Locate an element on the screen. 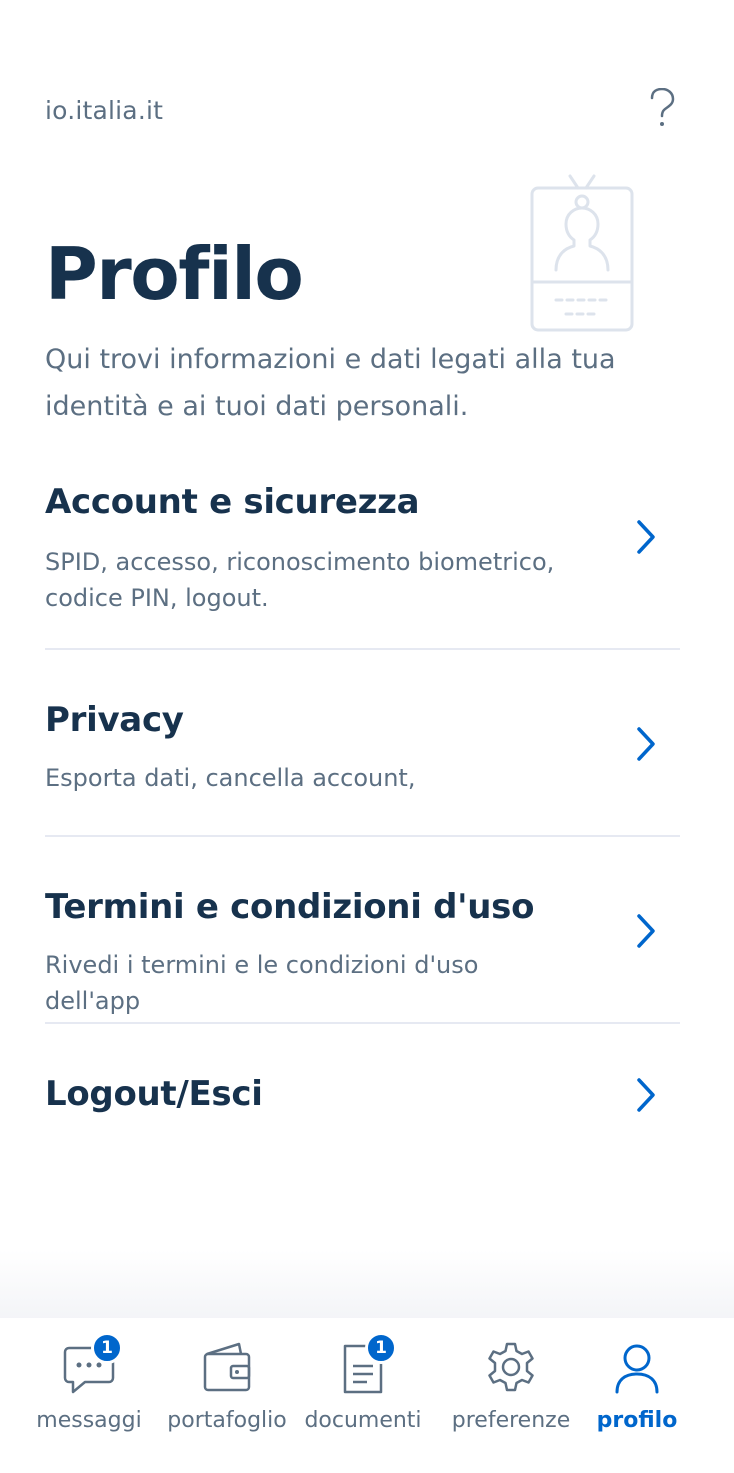 This screenshot has width=734, height=1473. id-badge-illustration is located at coordinates (582, 253).